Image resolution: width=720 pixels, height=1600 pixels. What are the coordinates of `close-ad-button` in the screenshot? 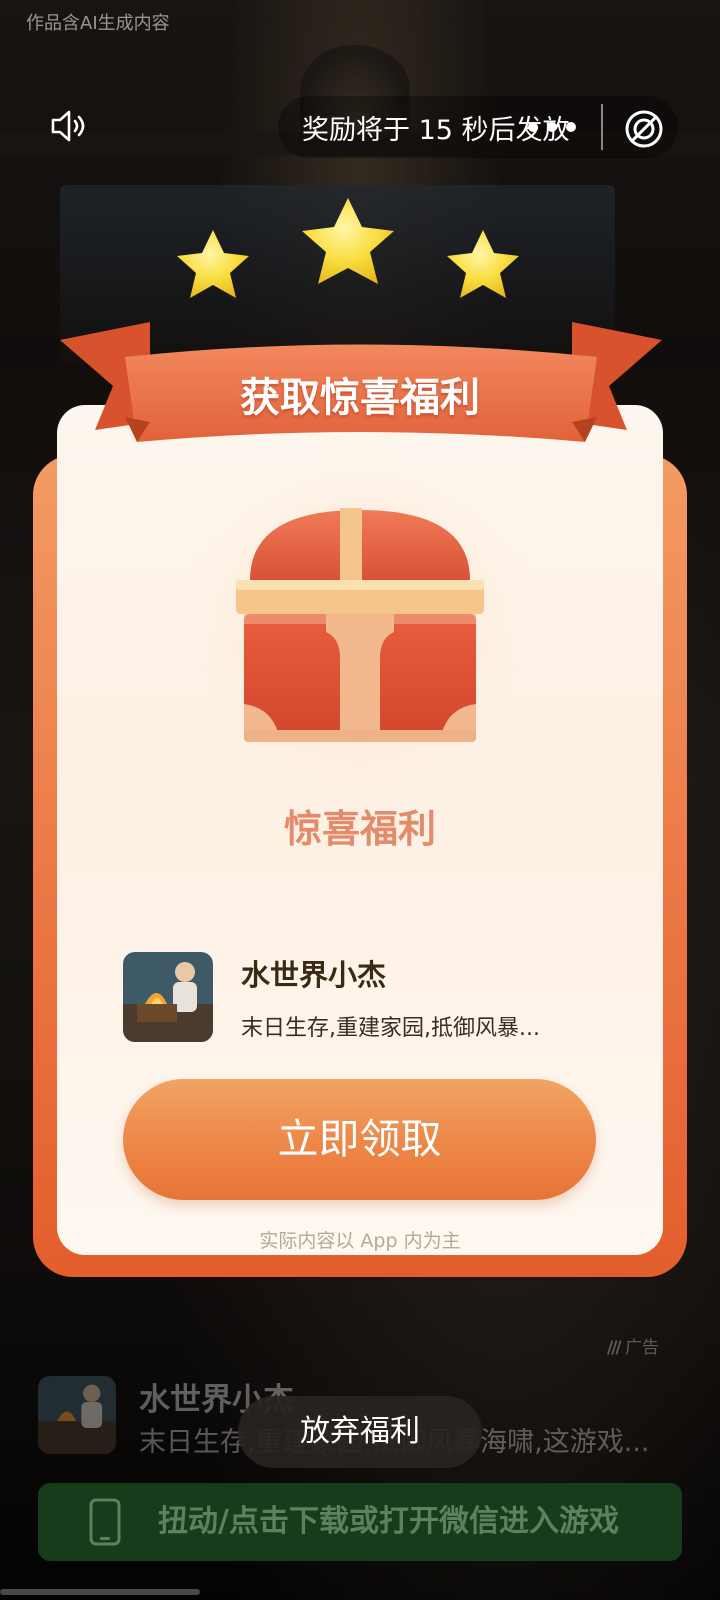 It's located at (644, 129).